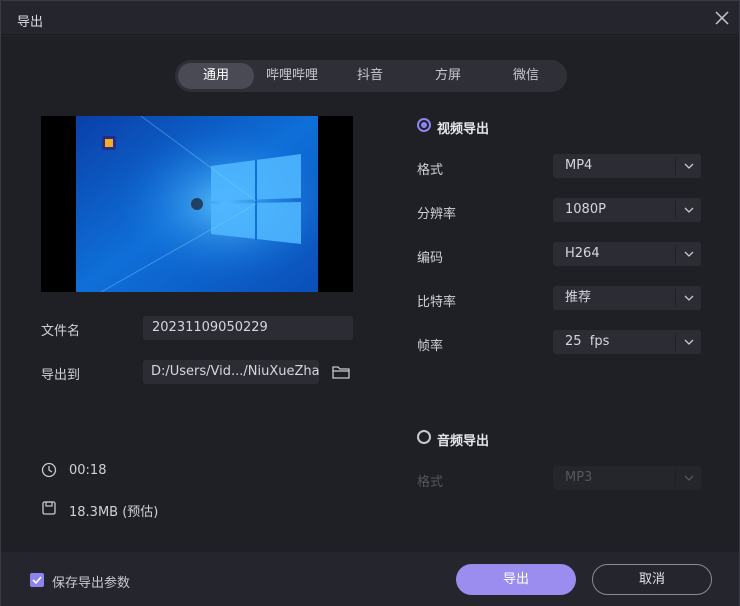  I want to click on title-bar: 导出, so click(370, 18).